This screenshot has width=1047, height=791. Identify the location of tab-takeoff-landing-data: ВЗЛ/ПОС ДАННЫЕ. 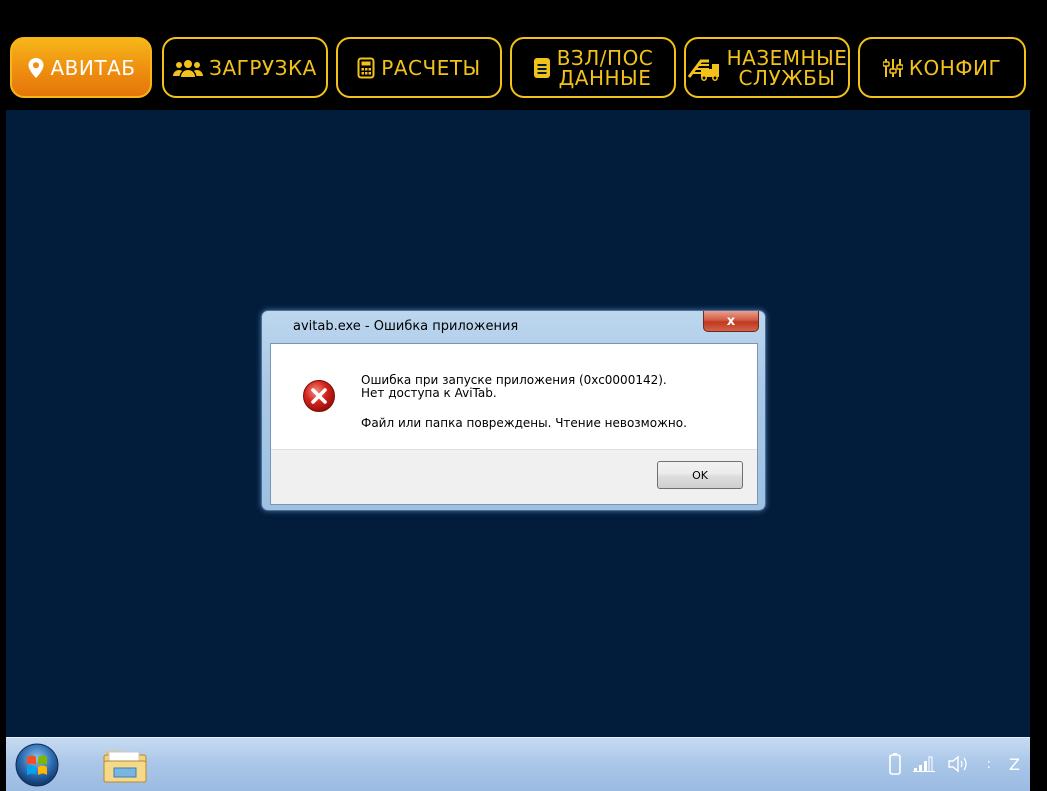
(593, 67).